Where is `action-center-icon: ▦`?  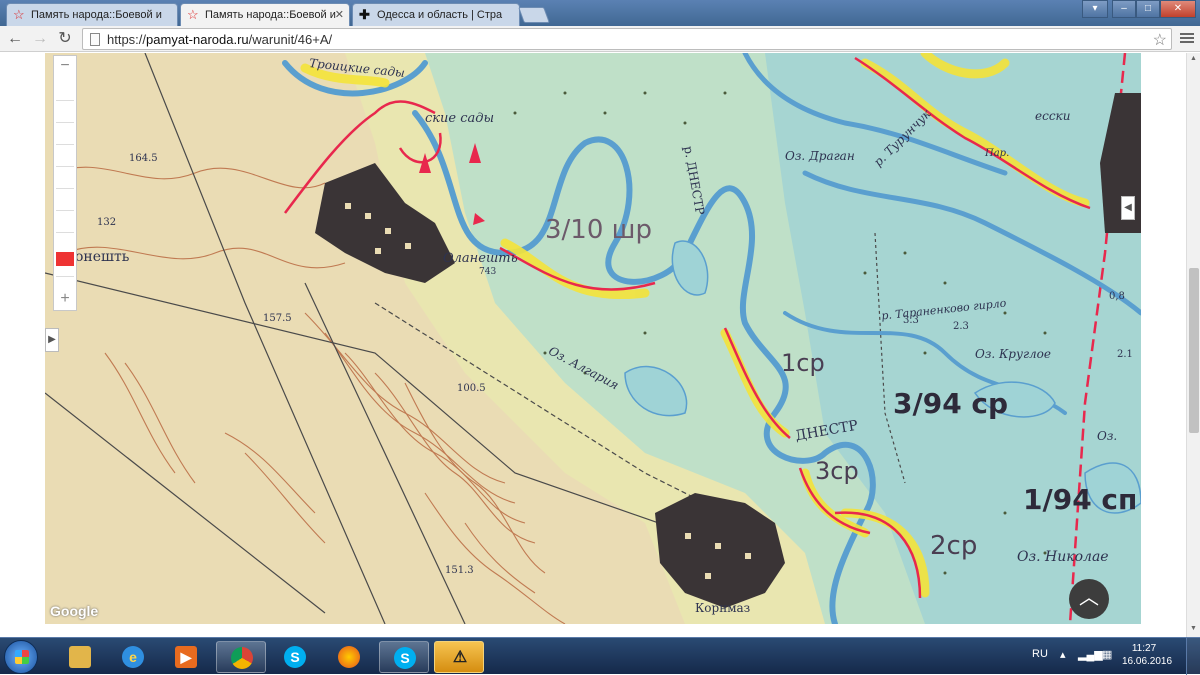
action-center-icon: ▦ is located at coordinates (1107, 654).